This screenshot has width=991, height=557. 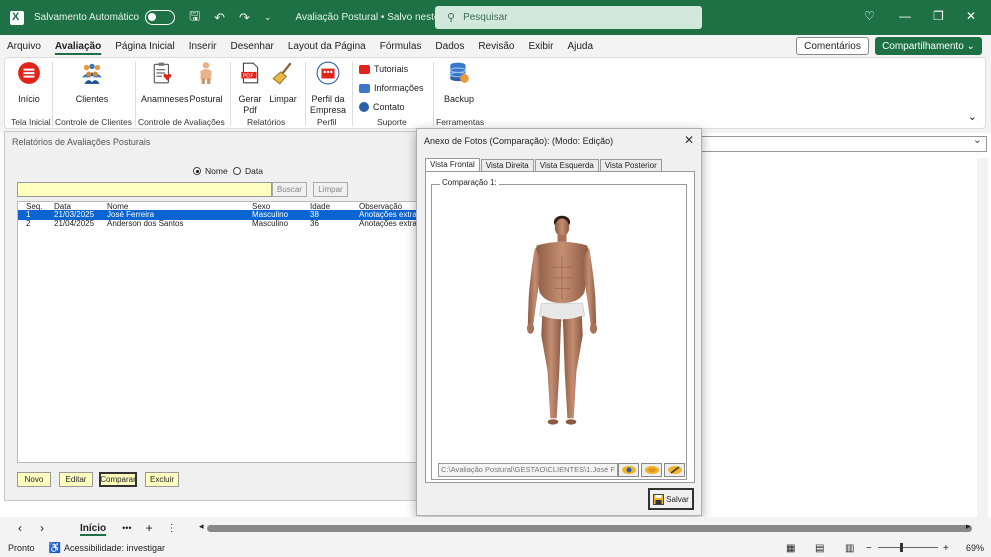 I want to click on buscar-button: Buscar, so click(x=289, y=189).